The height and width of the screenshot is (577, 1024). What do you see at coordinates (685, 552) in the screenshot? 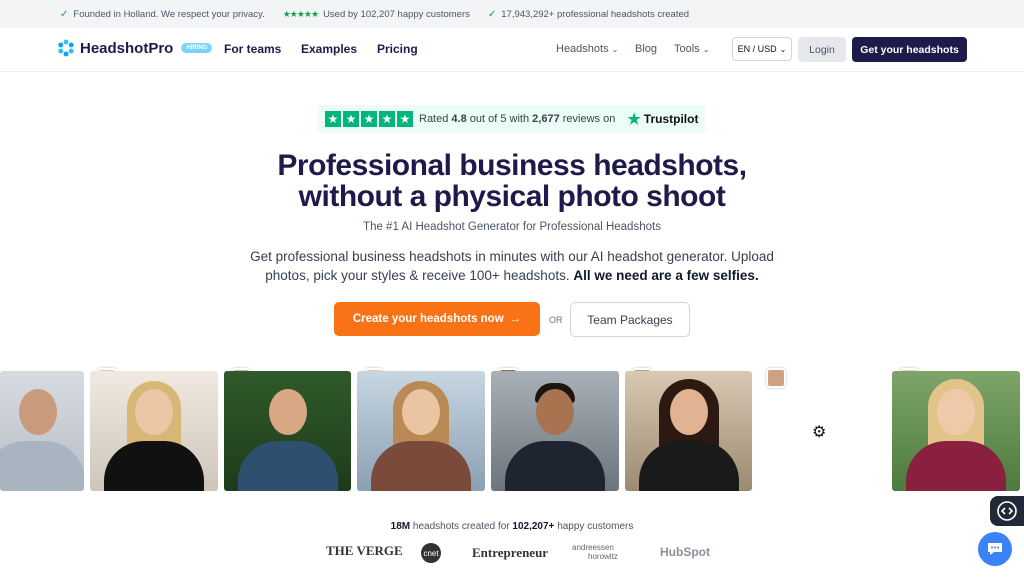
I see `hubspot-logo: HubSpot` at bounding box center [685, 552].